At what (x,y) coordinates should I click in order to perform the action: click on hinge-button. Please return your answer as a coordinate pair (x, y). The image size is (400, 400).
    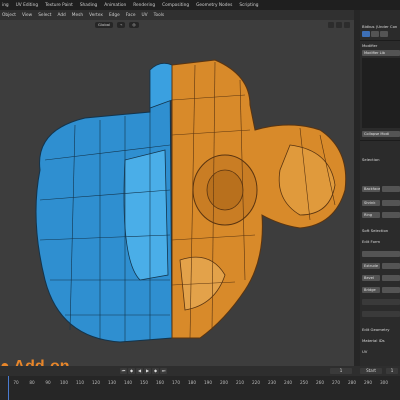
    Looking at the image, I should click on (381, 302).